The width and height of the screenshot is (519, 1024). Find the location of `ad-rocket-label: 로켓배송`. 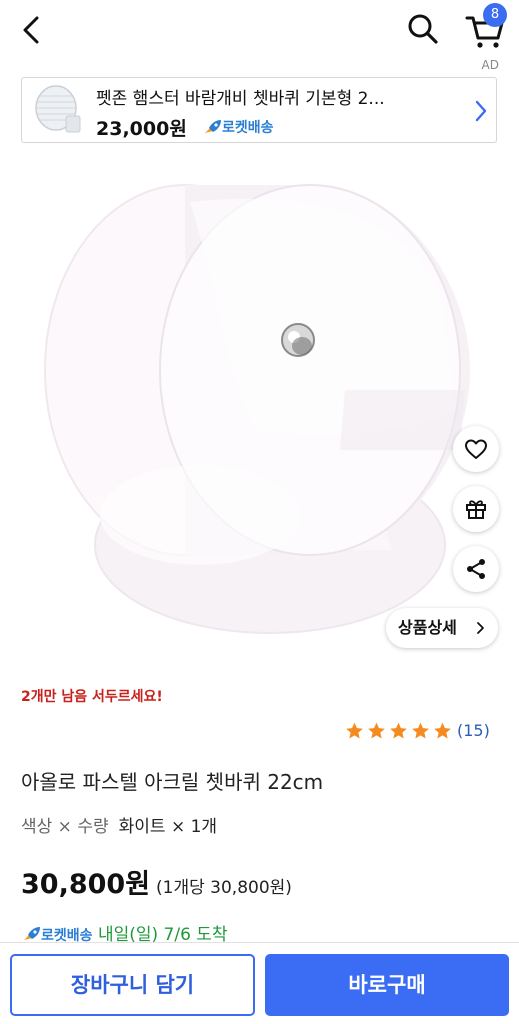

ad-rocket-label: 로켓배송 is located at coordinates (248, 128).